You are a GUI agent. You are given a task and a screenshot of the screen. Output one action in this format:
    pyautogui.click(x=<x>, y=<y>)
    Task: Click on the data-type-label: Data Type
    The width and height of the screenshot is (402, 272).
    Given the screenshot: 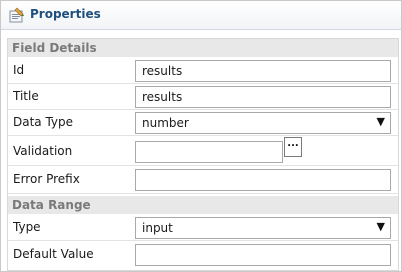 What is the action you would take?
    pyautogui.click(x=43, y=122)
    